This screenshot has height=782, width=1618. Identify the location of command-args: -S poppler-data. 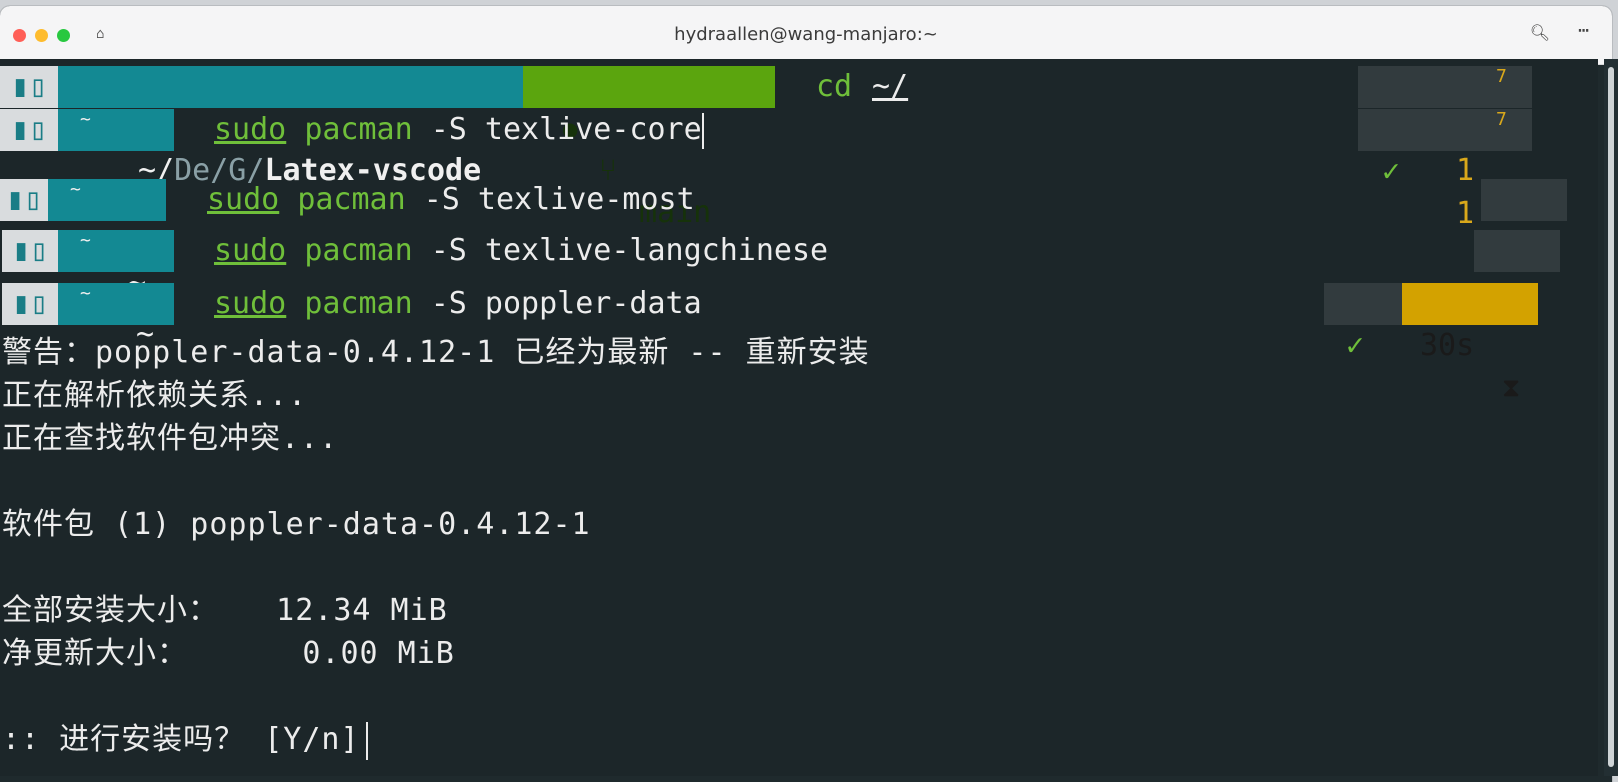
(557, 303).